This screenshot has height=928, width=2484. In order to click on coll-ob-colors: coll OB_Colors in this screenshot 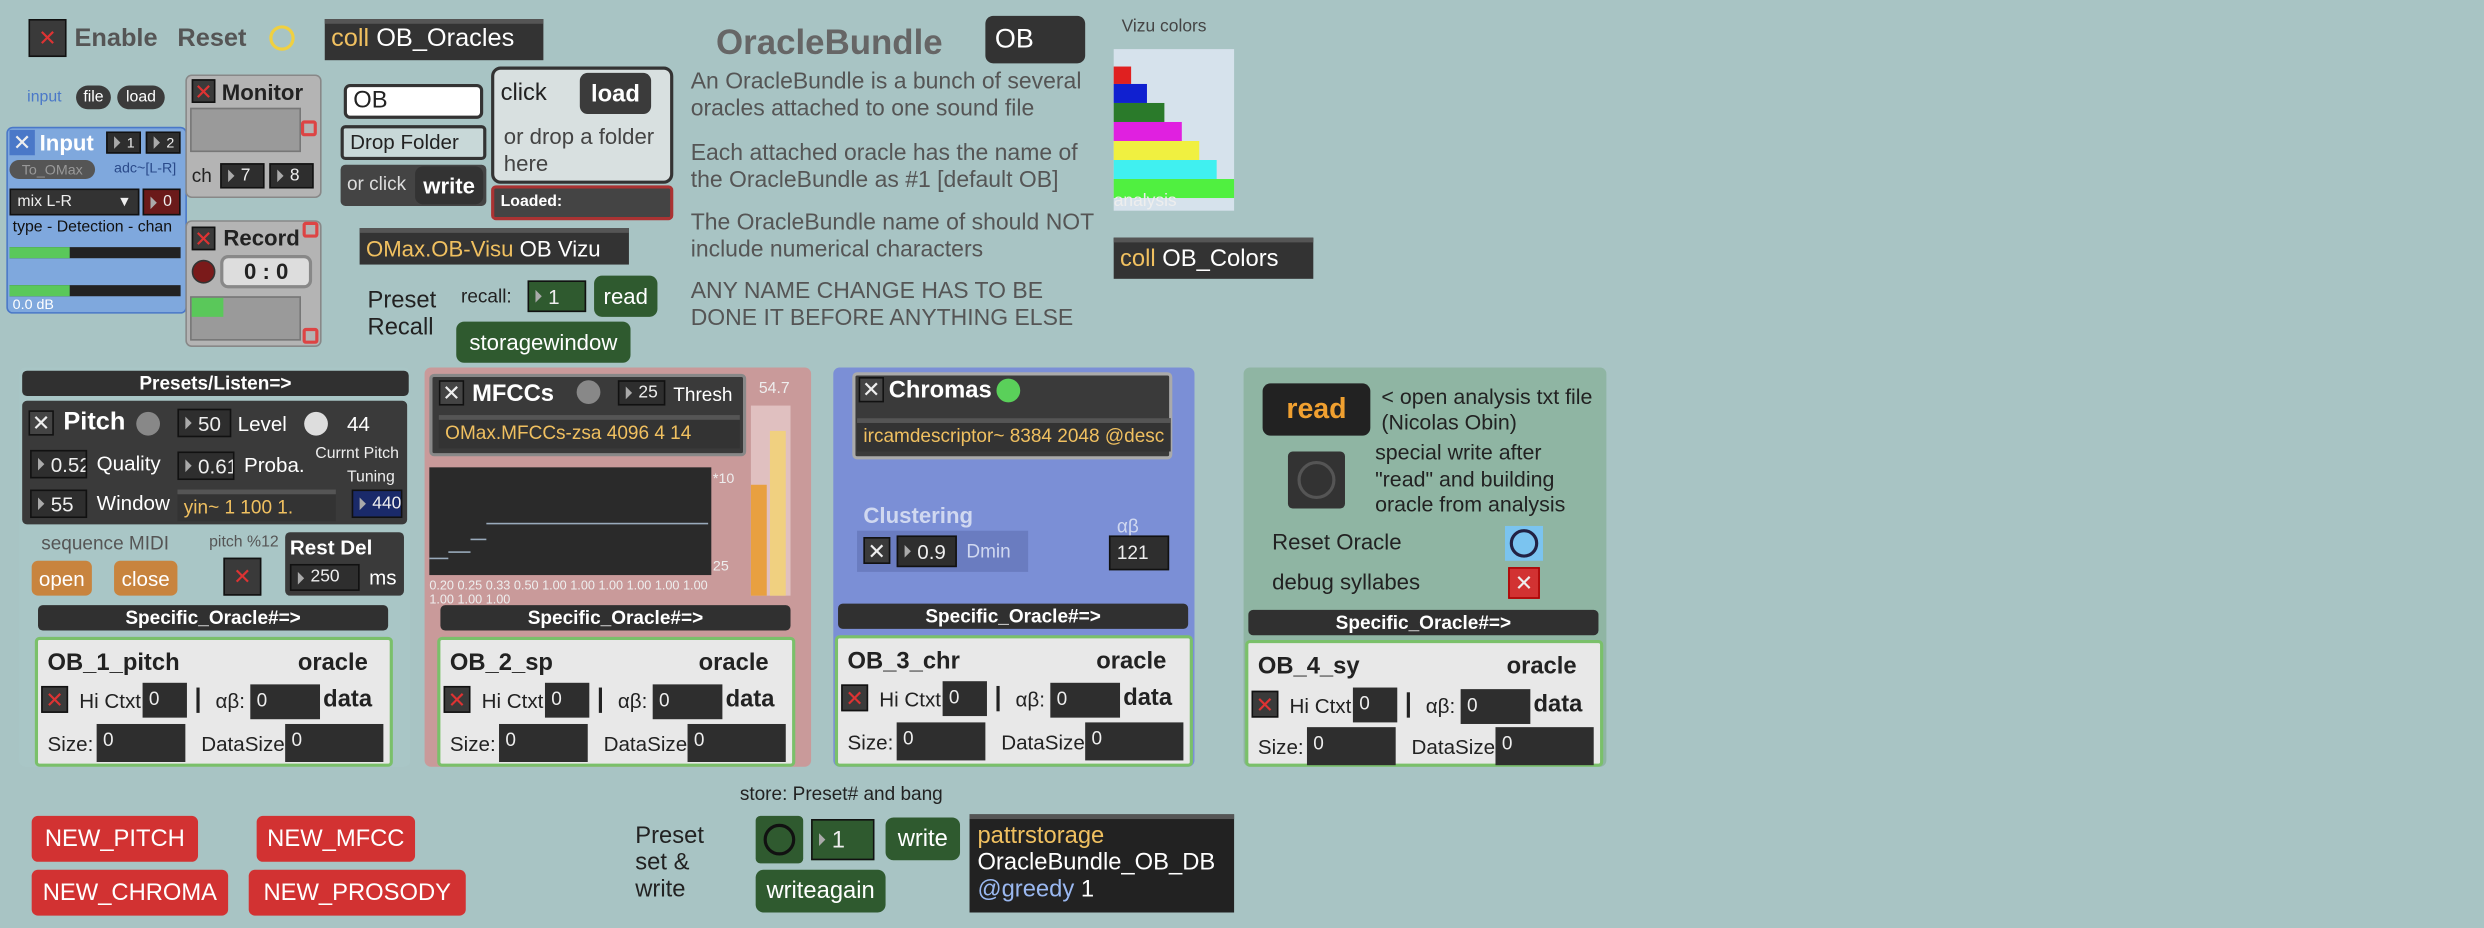, I will do `click(1213, 258)`.